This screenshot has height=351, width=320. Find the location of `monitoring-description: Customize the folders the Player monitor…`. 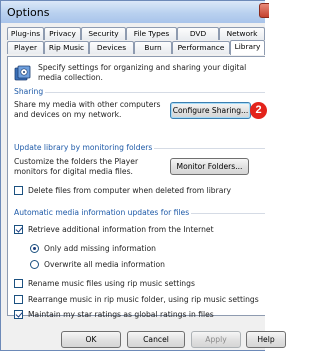

monitoring-description: Customize the folders the Player monitor… is located at coordinates (76, 166).